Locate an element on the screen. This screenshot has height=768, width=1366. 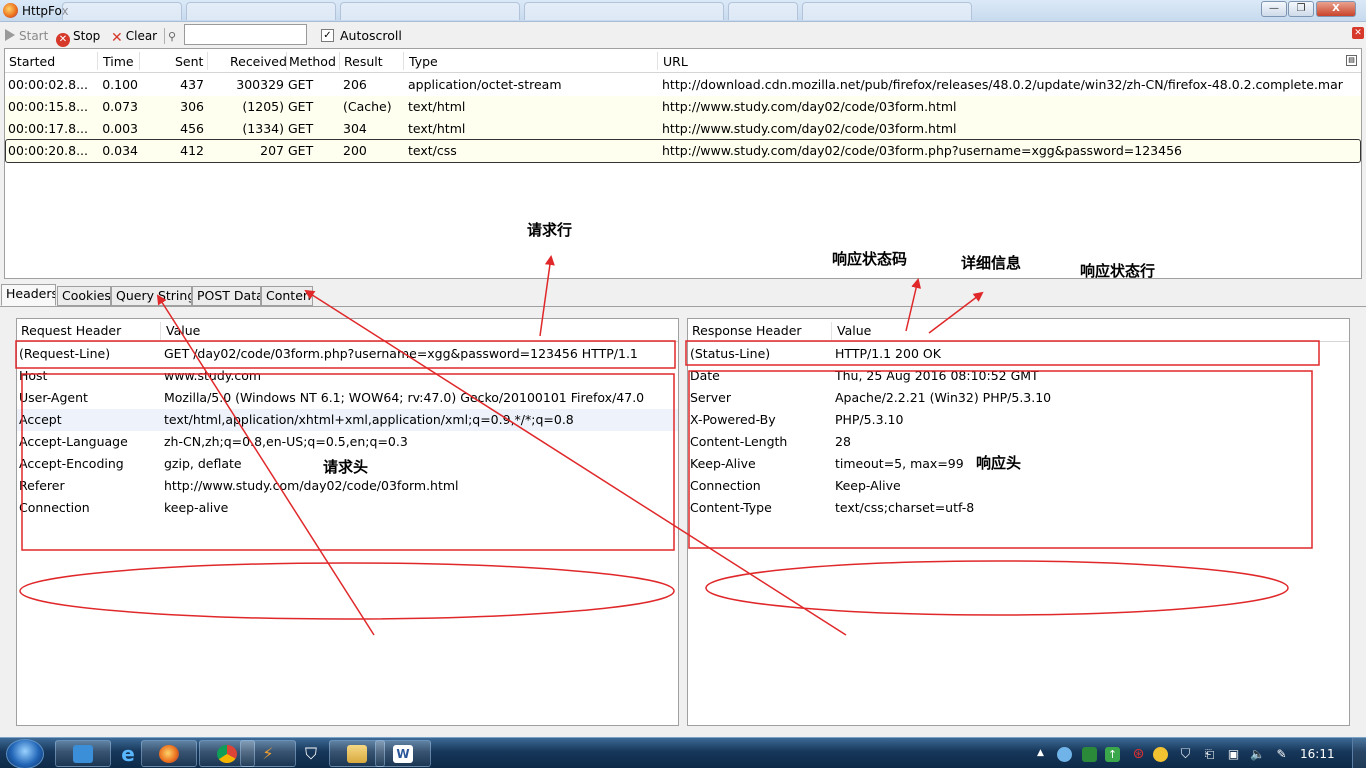
cell-received: 207 is located at coordinates (272, 150).